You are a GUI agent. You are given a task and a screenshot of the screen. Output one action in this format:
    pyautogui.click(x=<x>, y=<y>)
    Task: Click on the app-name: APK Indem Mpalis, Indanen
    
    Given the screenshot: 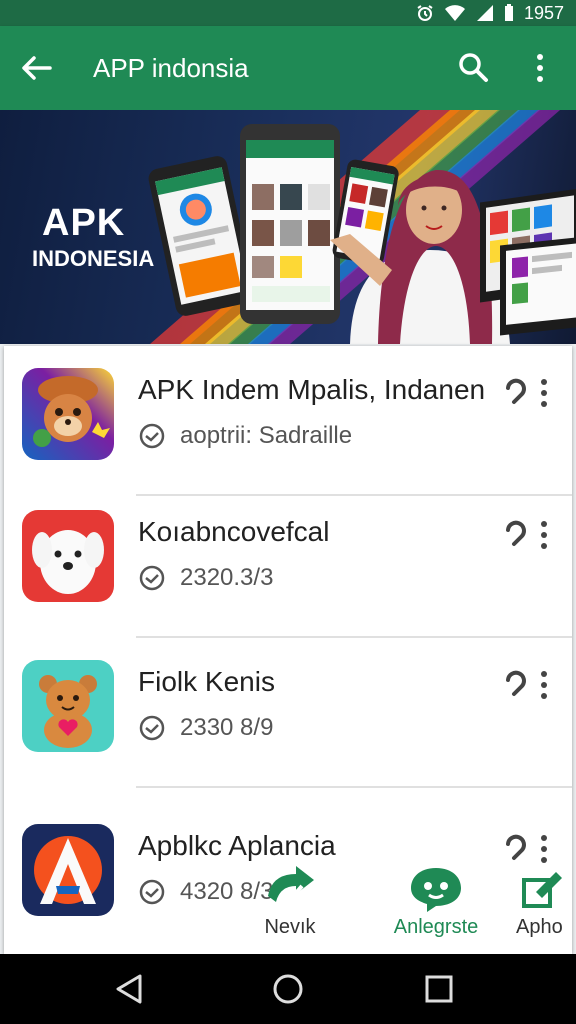 What is the action you would take?
    pyautogui.click(x=312, y=389)
    